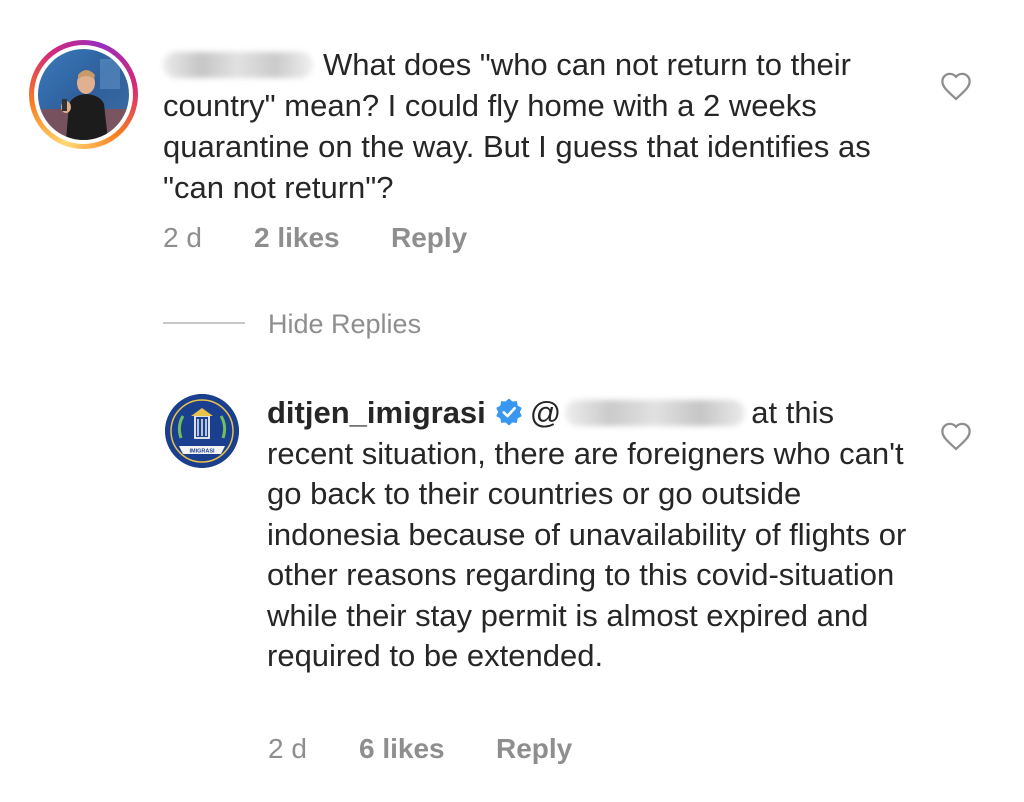  Describe the element at coordinates (655, 413) in the screenshot. I see `redacted-mention` at that location.